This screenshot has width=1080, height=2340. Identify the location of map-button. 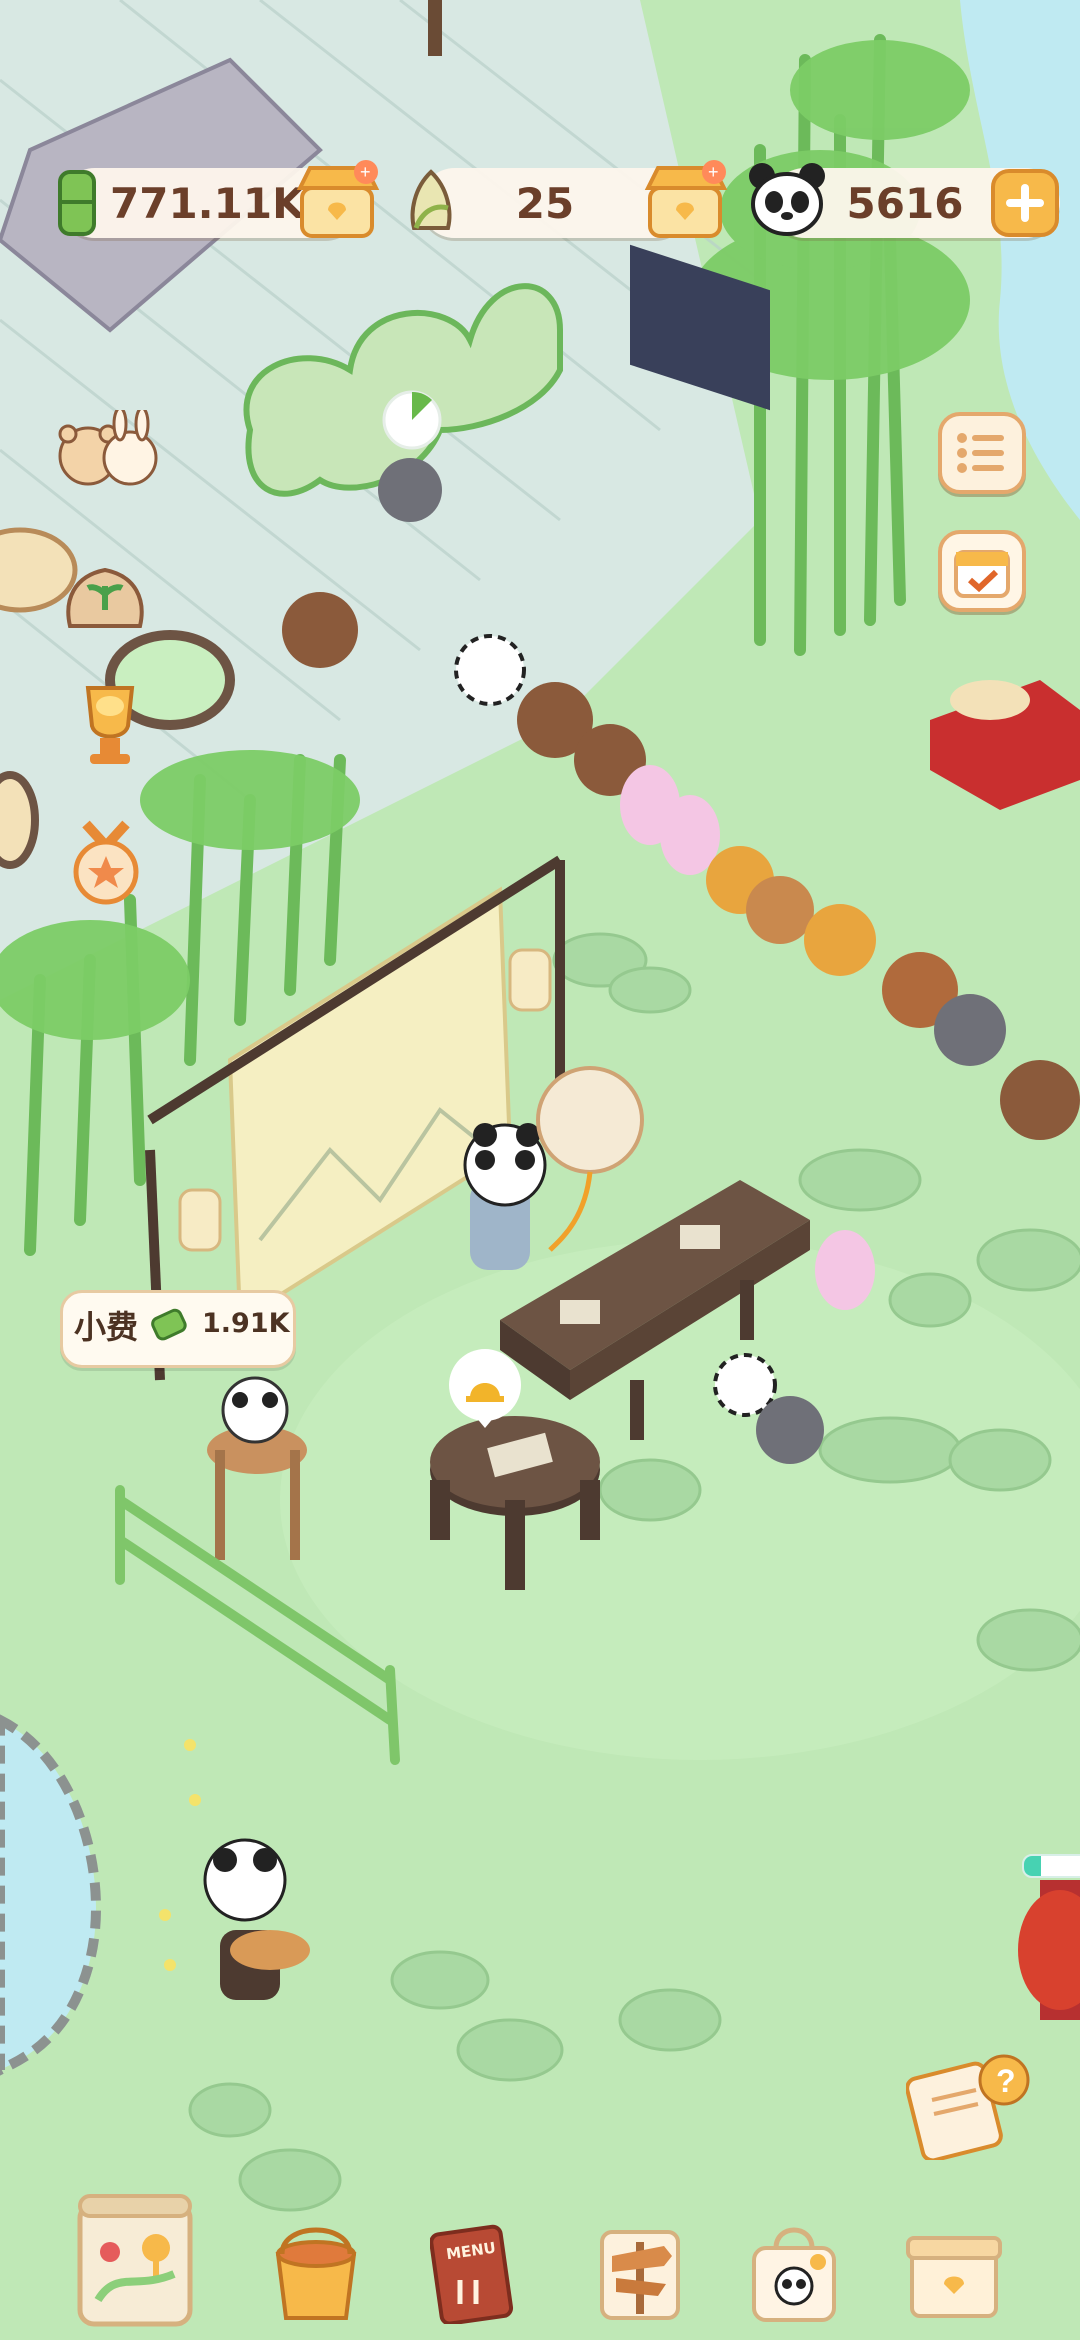
(136, 2260).